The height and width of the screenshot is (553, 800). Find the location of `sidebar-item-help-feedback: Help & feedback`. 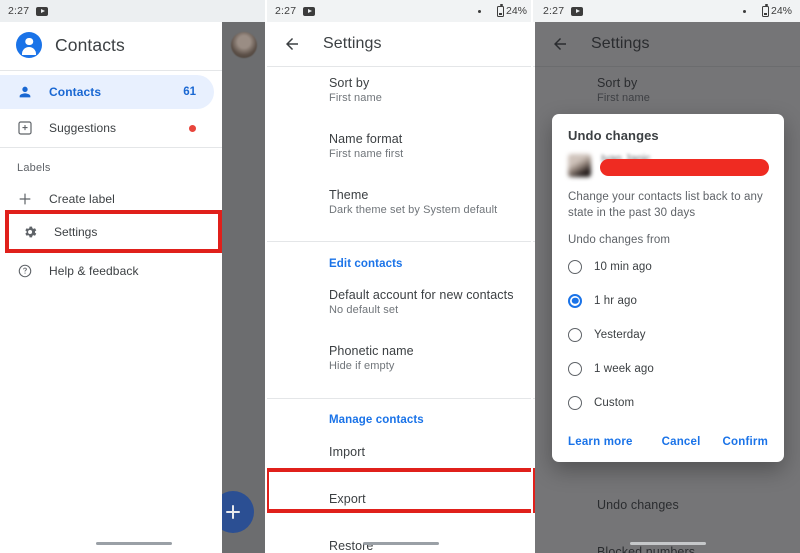

sidebar-item-help-feedback: Help & feedback is located at coordinates (107, 271).